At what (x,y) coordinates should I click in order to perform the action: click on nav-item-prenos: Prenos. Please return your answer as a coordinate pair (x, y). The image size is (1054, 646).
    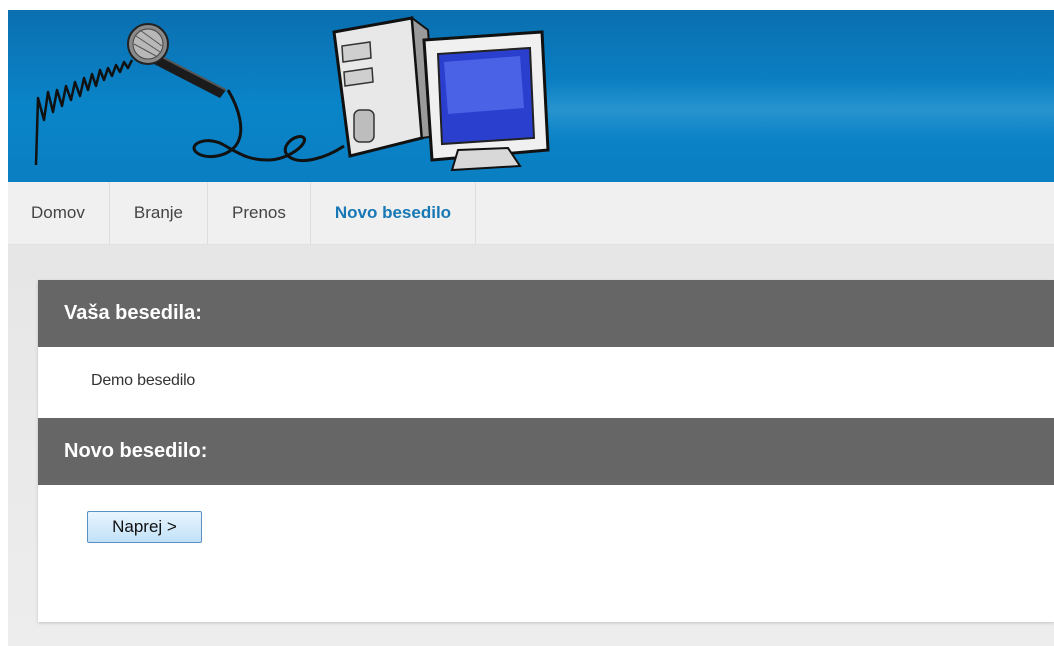
    Looking at the image, I should click on (259, 213).